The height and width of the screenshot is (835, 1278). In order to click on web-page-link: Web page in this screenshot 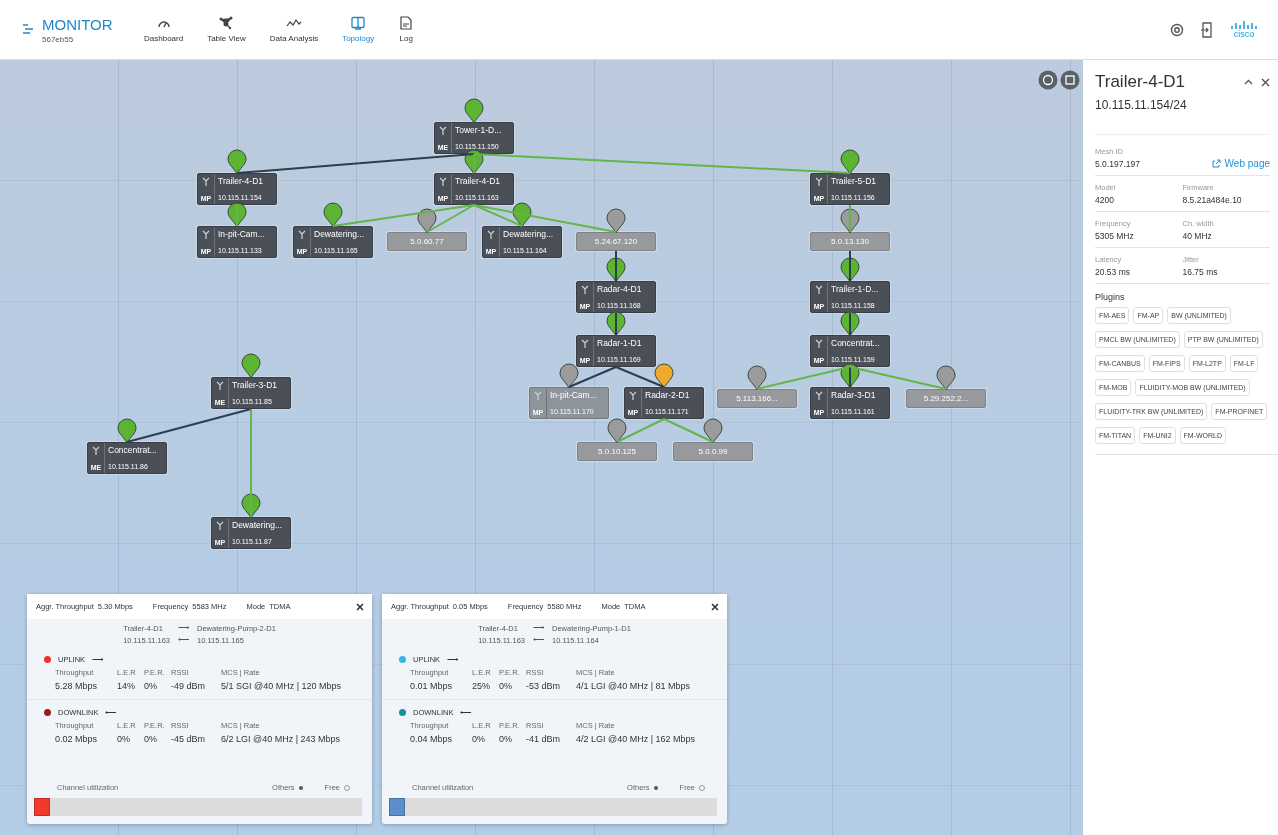, I will do `click(1240, 163)`.